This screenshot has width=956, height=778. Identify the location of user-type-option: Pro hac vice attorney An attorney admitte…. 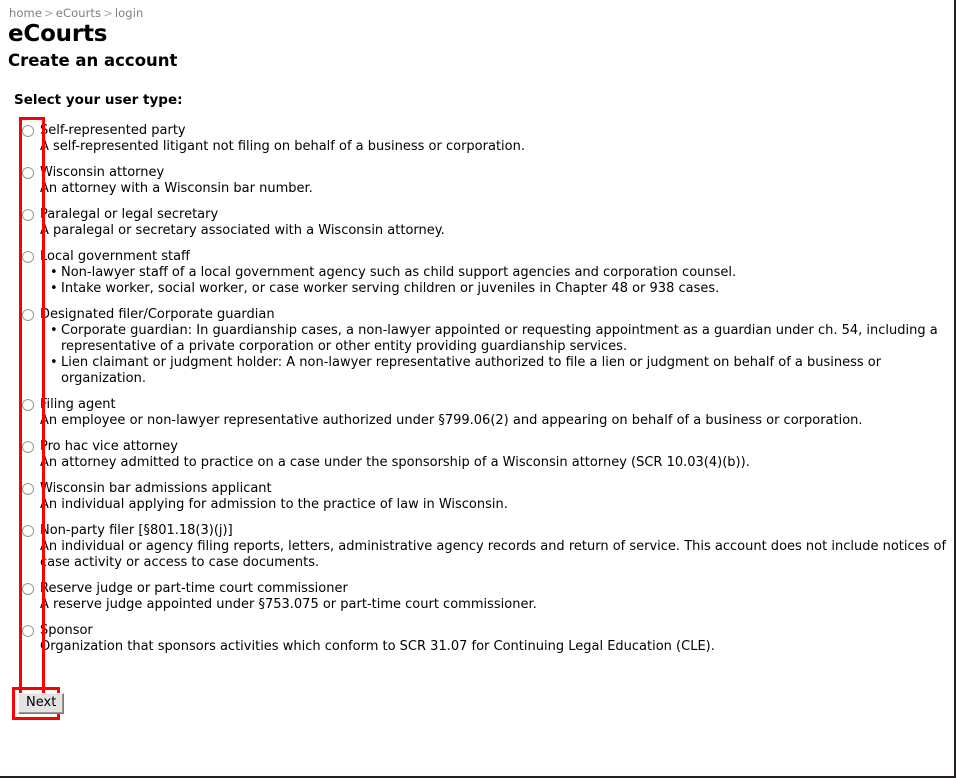
(481, 455).